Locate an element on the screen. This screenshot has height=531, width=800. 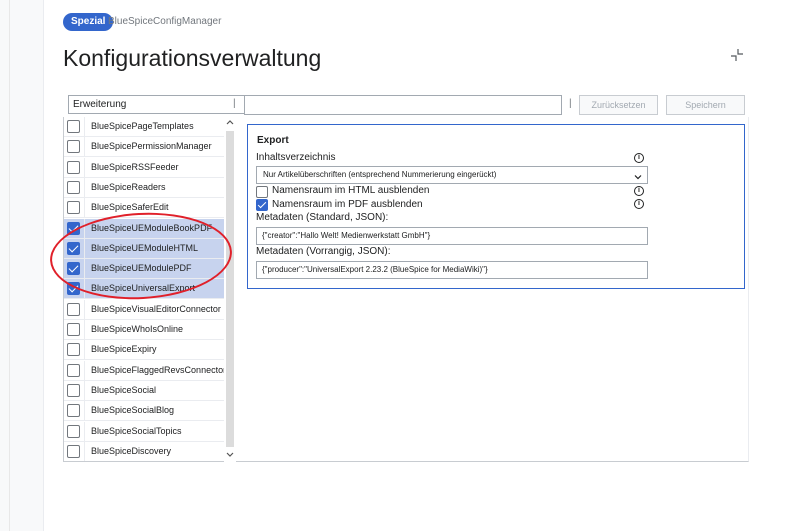
list-item: BlueSpiceSocialTopics is located at coordinates (144, 431).